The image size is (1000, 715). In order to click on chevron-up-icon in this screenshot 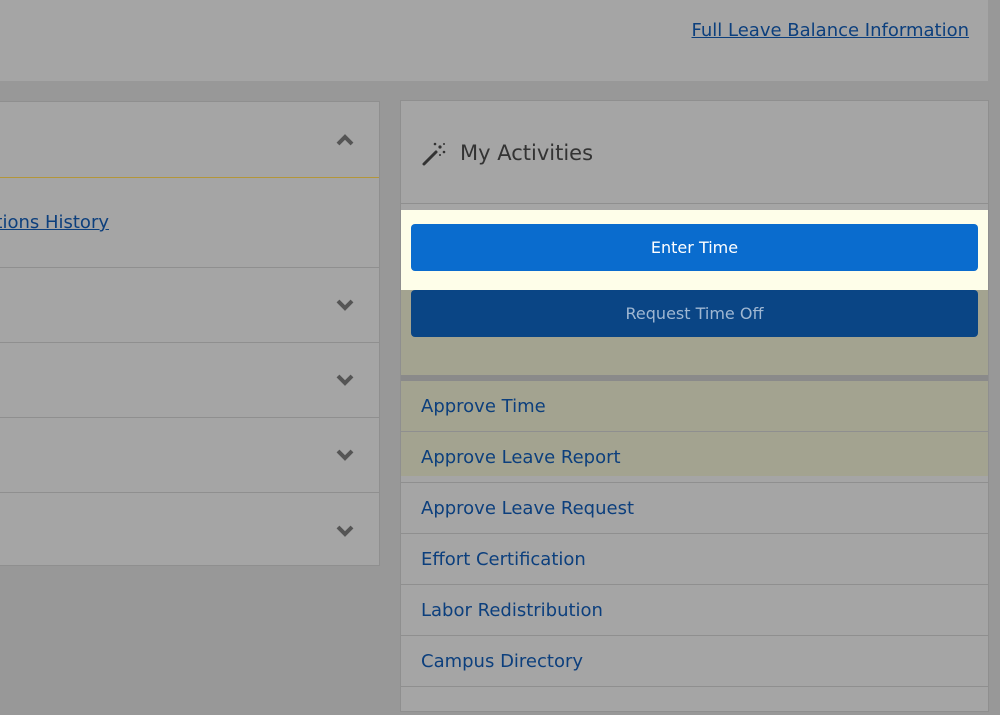, I will do `click(345, 140)`.